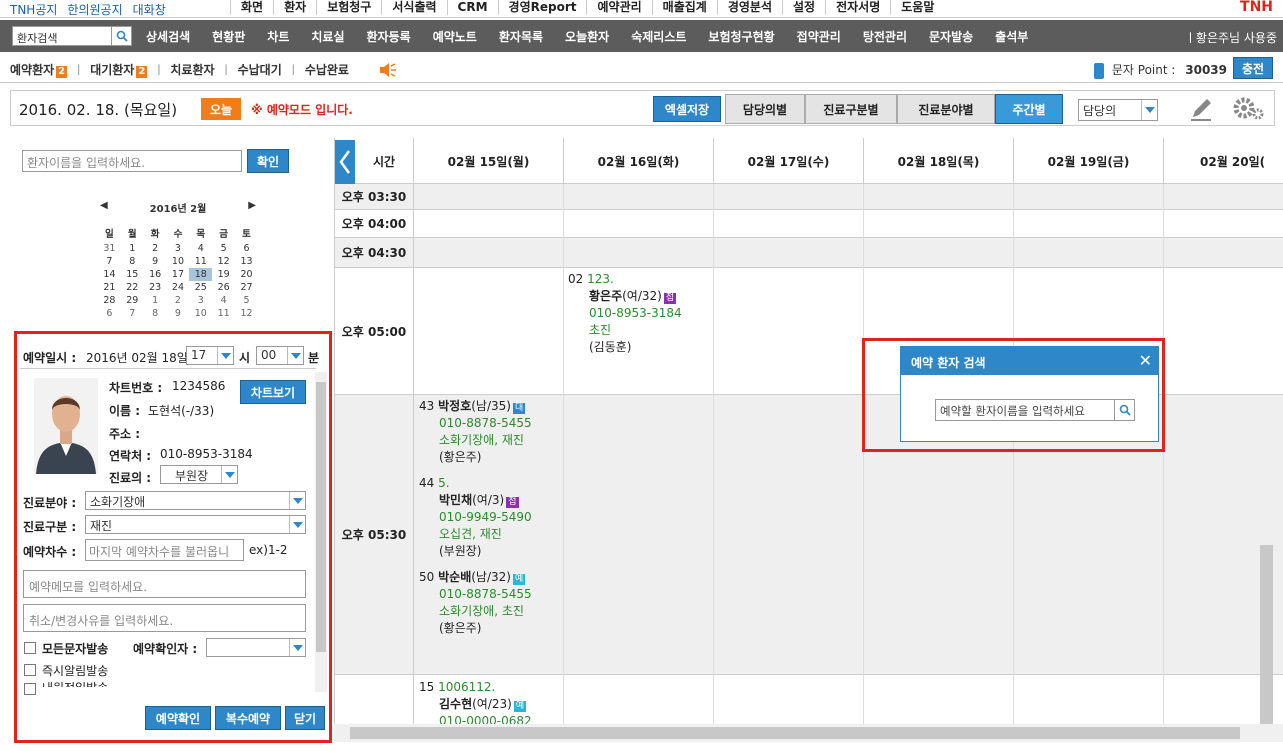 This screenshot has width=1283, height=751. I want to click on nav-item: 문자발송, so click(951, 36).